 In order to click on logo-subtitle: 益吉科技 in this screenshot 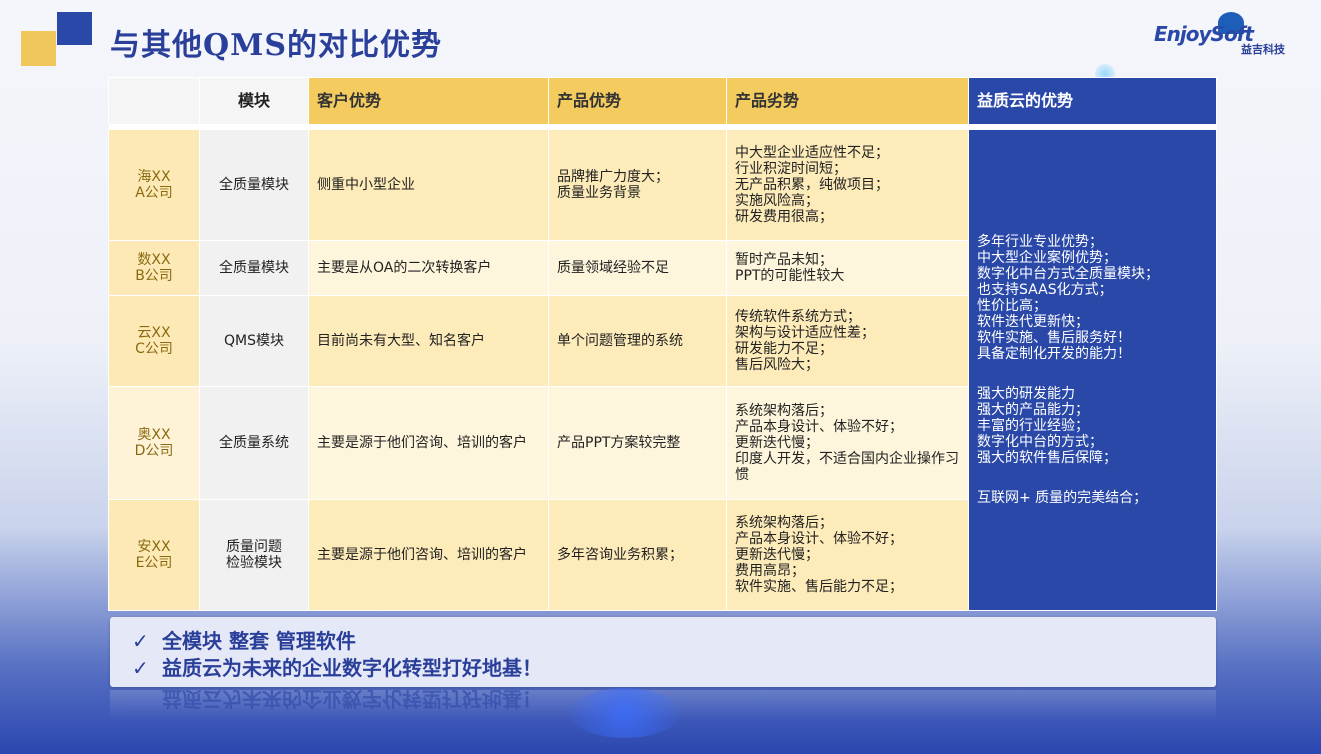, I will do `click(1263, 49)`.